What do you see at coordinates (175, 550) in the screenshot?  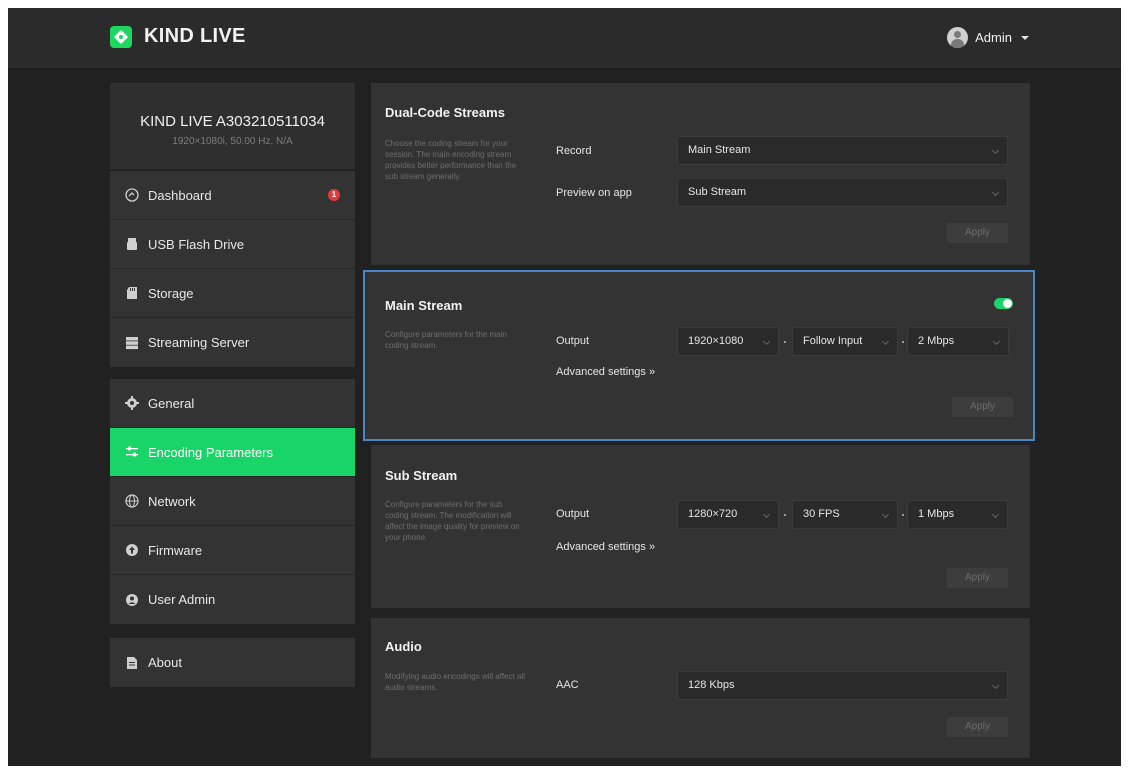 I see `sidebar-item-label: Firmware` at bounding box center [175, 550].